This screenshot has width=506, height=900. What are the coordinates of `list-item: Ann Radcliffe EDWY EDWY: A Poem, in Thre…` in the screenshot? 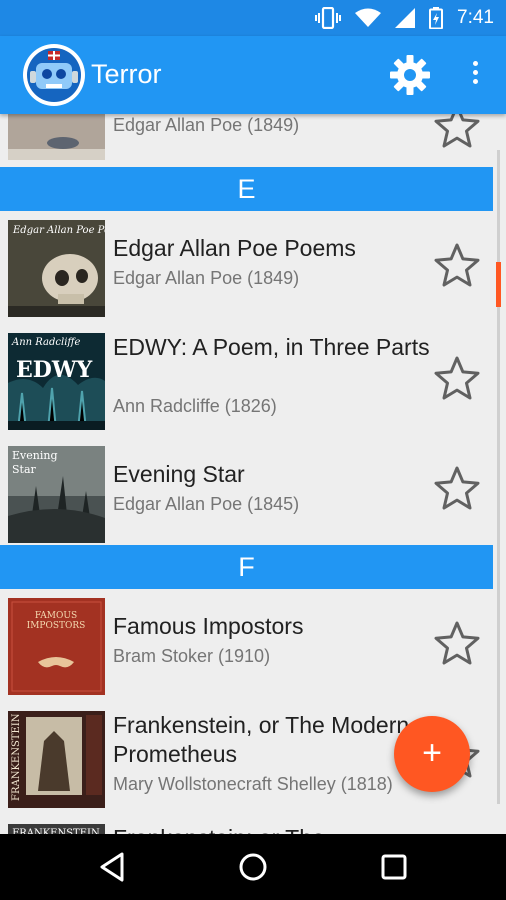 It's located at (253, 380).